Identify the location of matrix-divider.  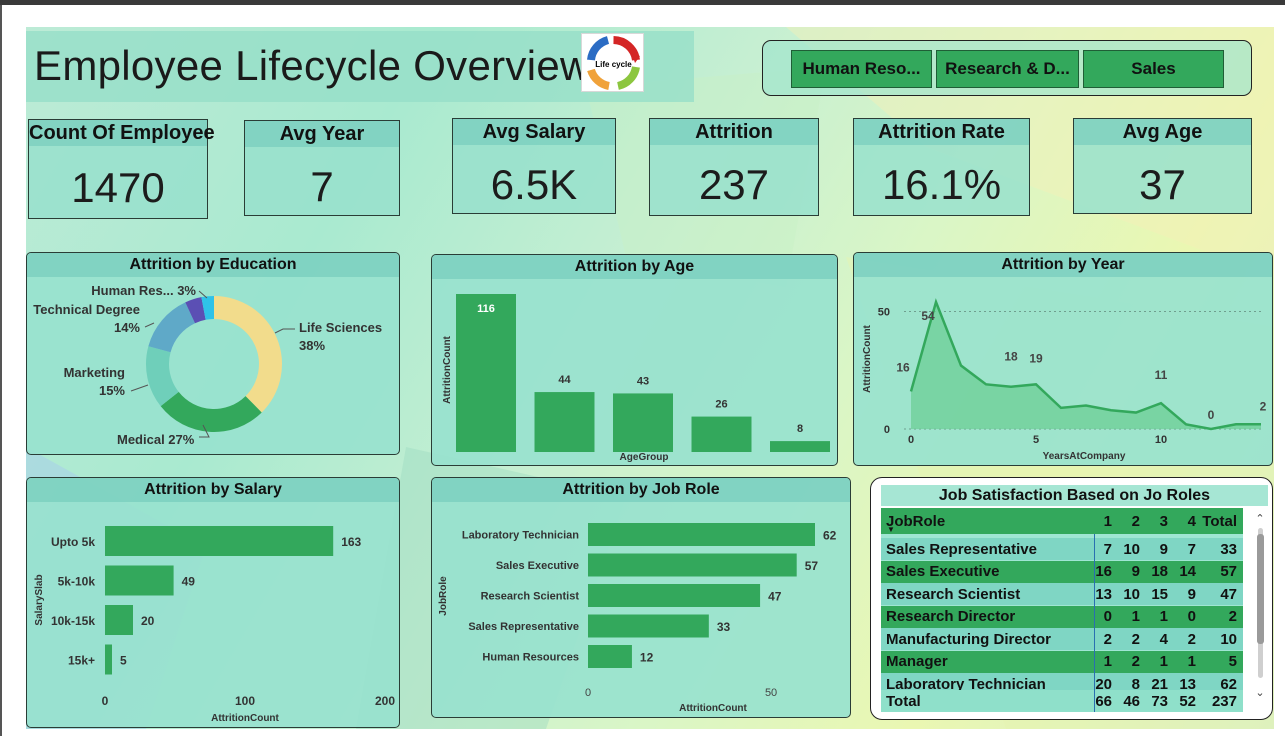
(1094, 623).